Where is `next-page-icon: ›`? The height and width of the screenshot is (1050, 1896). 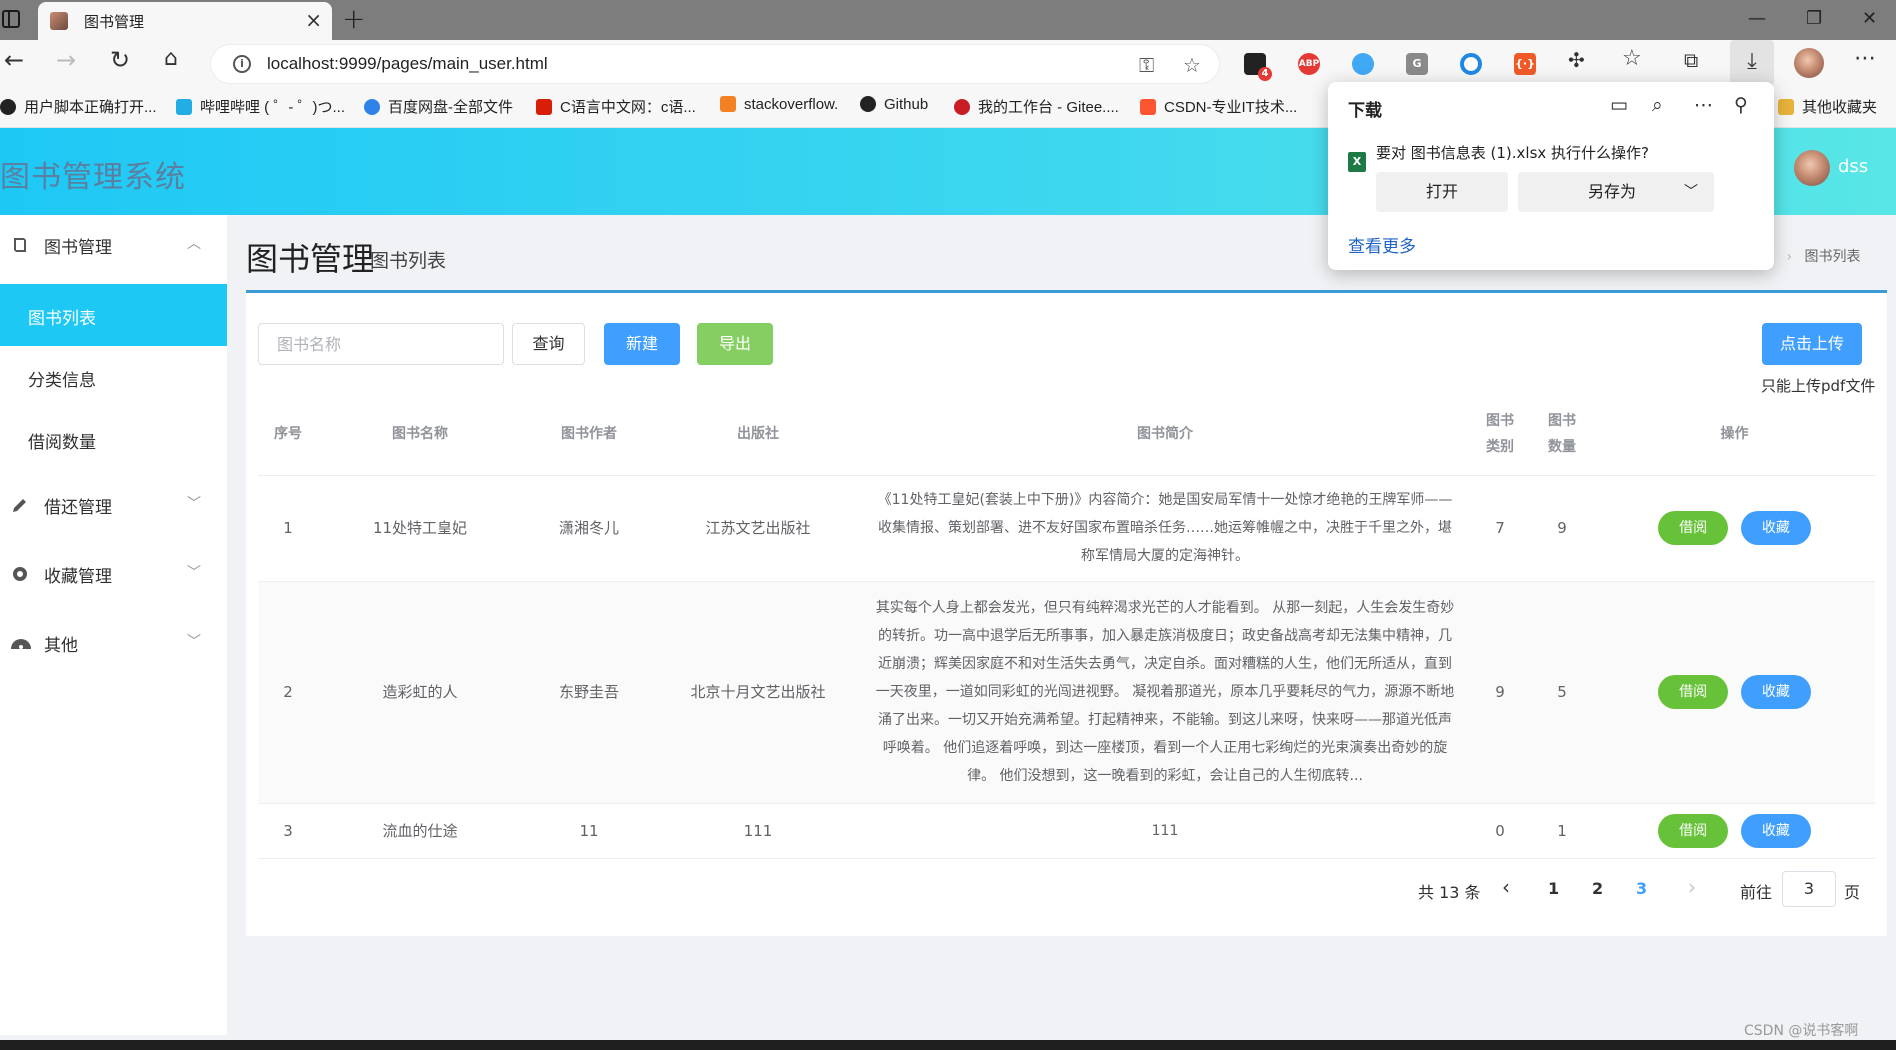 next-page-icon: › is located at coordinates (1692, 887).